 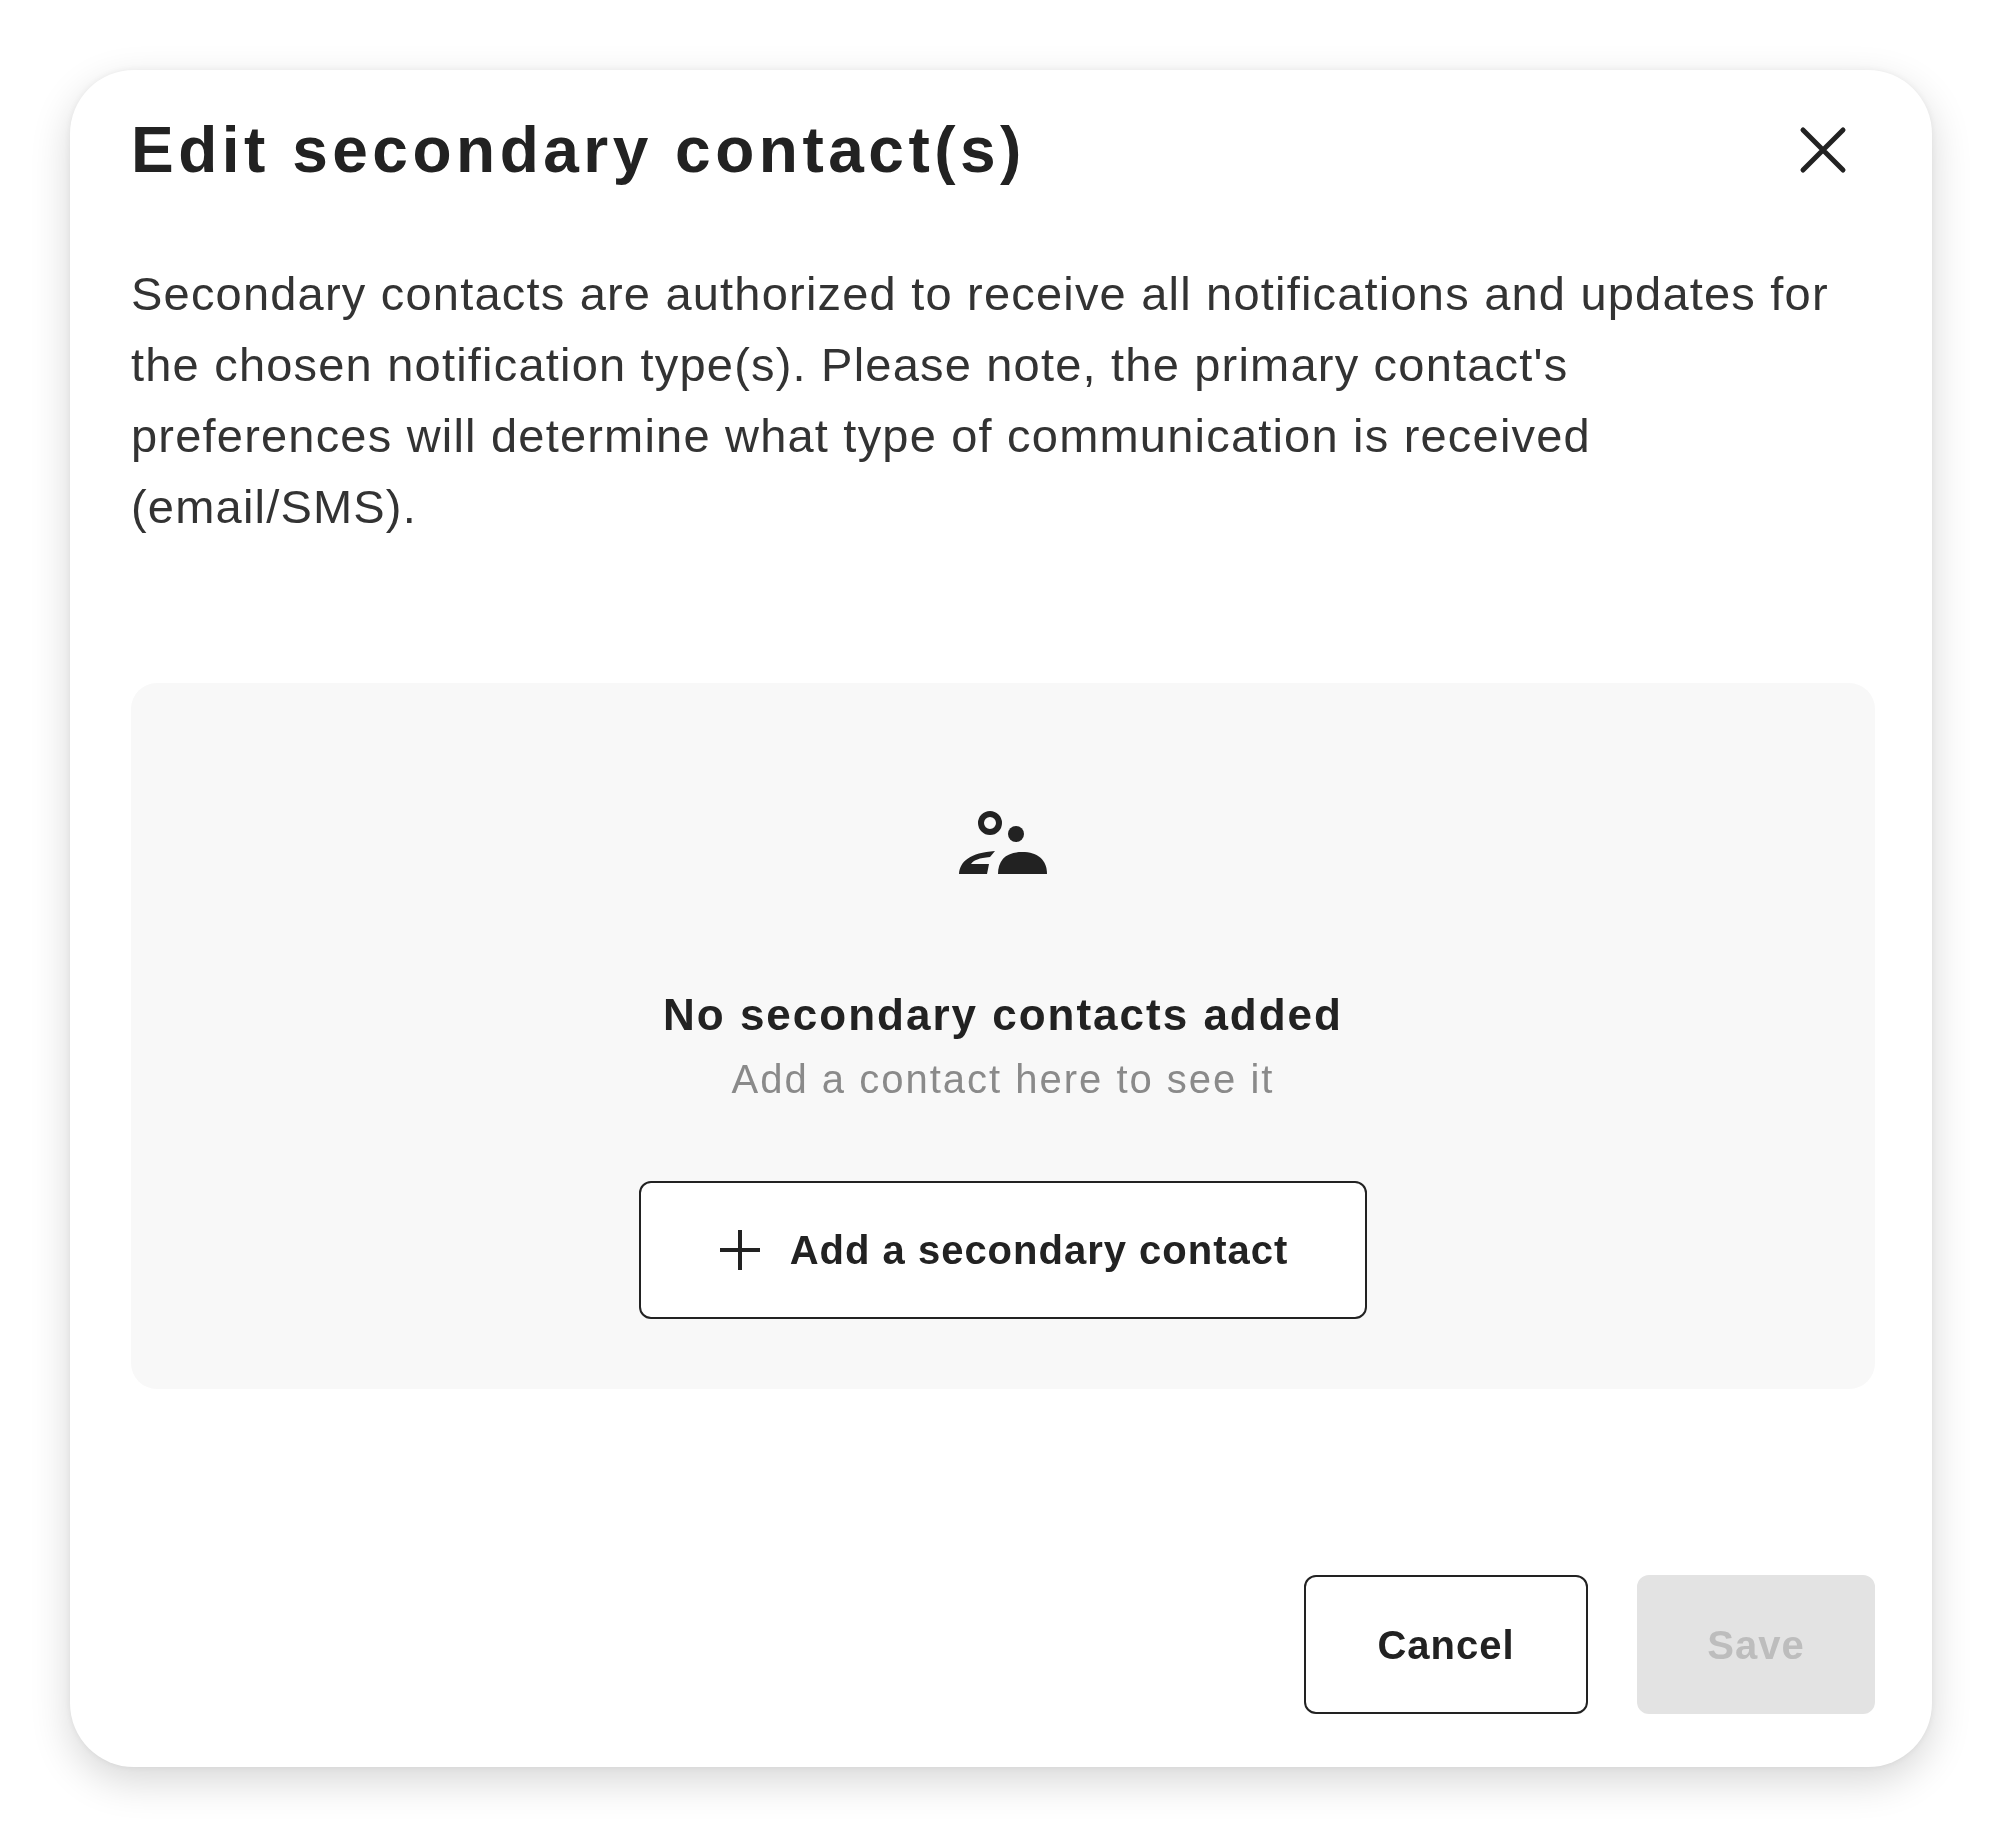 What do you see at coordinates (1003, 1015) in the screenshot?
I see `empty-state-heading: No secondary contacts added` at bounding box center [1003, 1015].